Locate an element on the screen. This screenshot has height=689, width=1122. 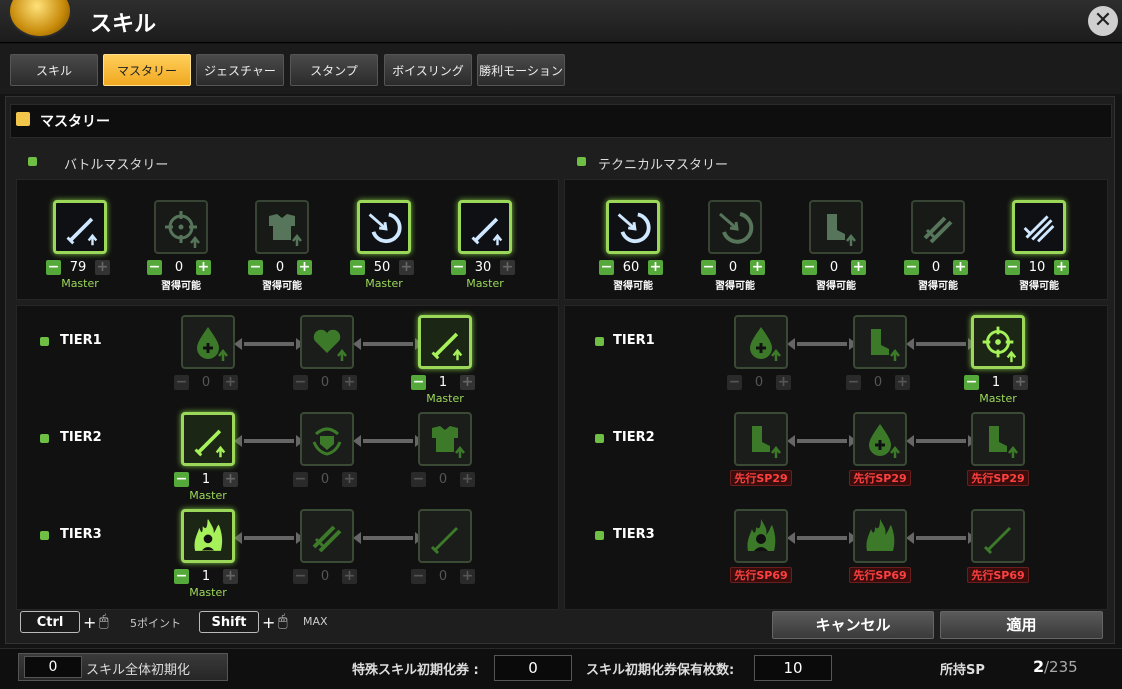
tab-voice-ring: ボイスリング is located at coordinates (428, 70).